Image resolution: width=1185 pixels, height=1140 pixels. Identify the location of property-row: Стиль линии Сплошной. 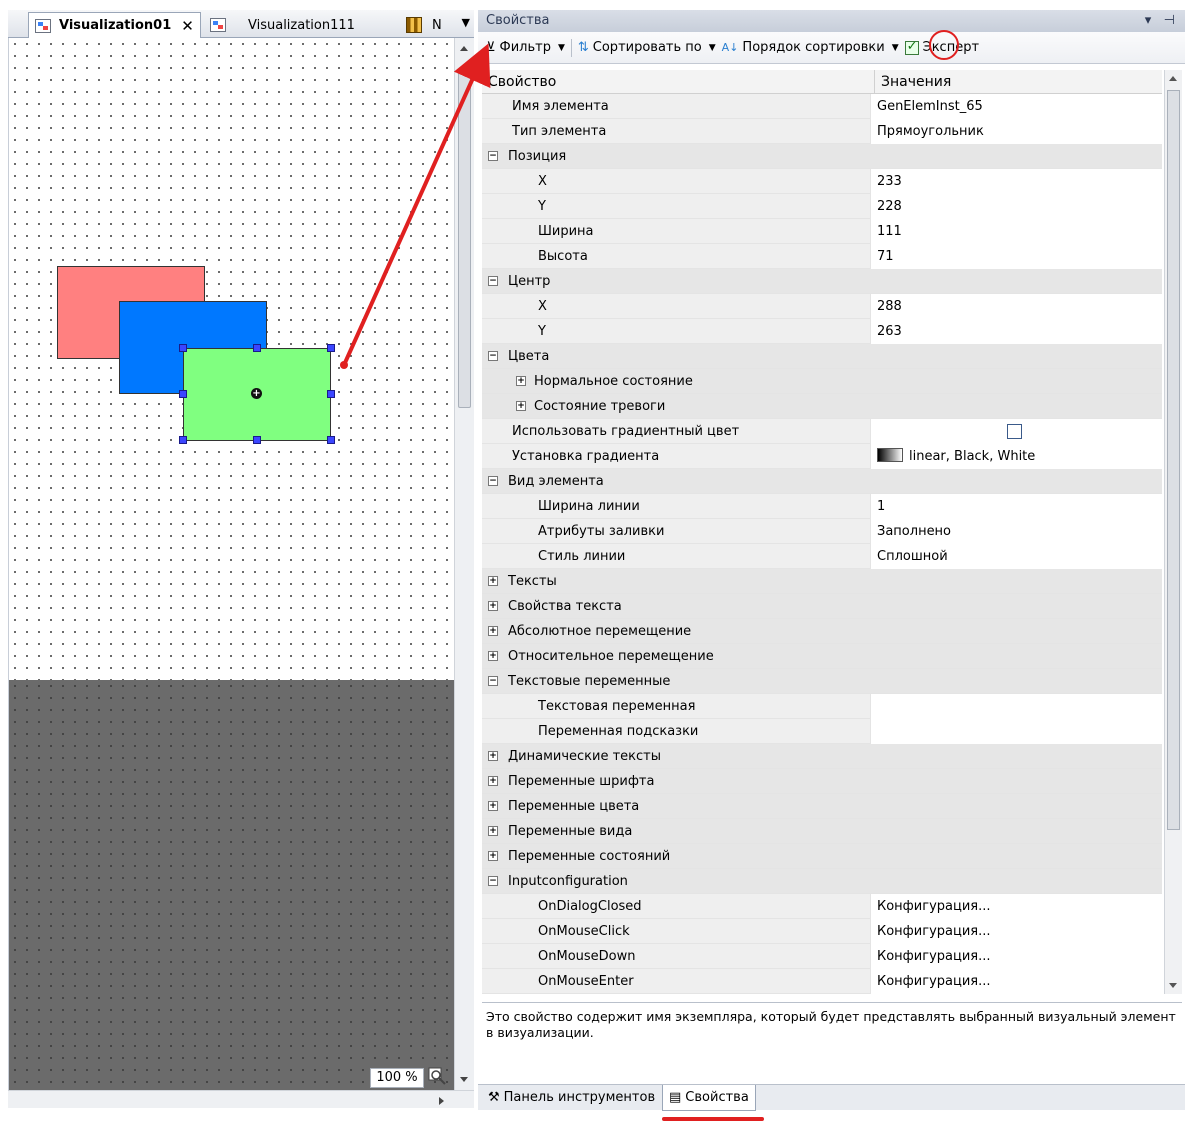
(822, 556).